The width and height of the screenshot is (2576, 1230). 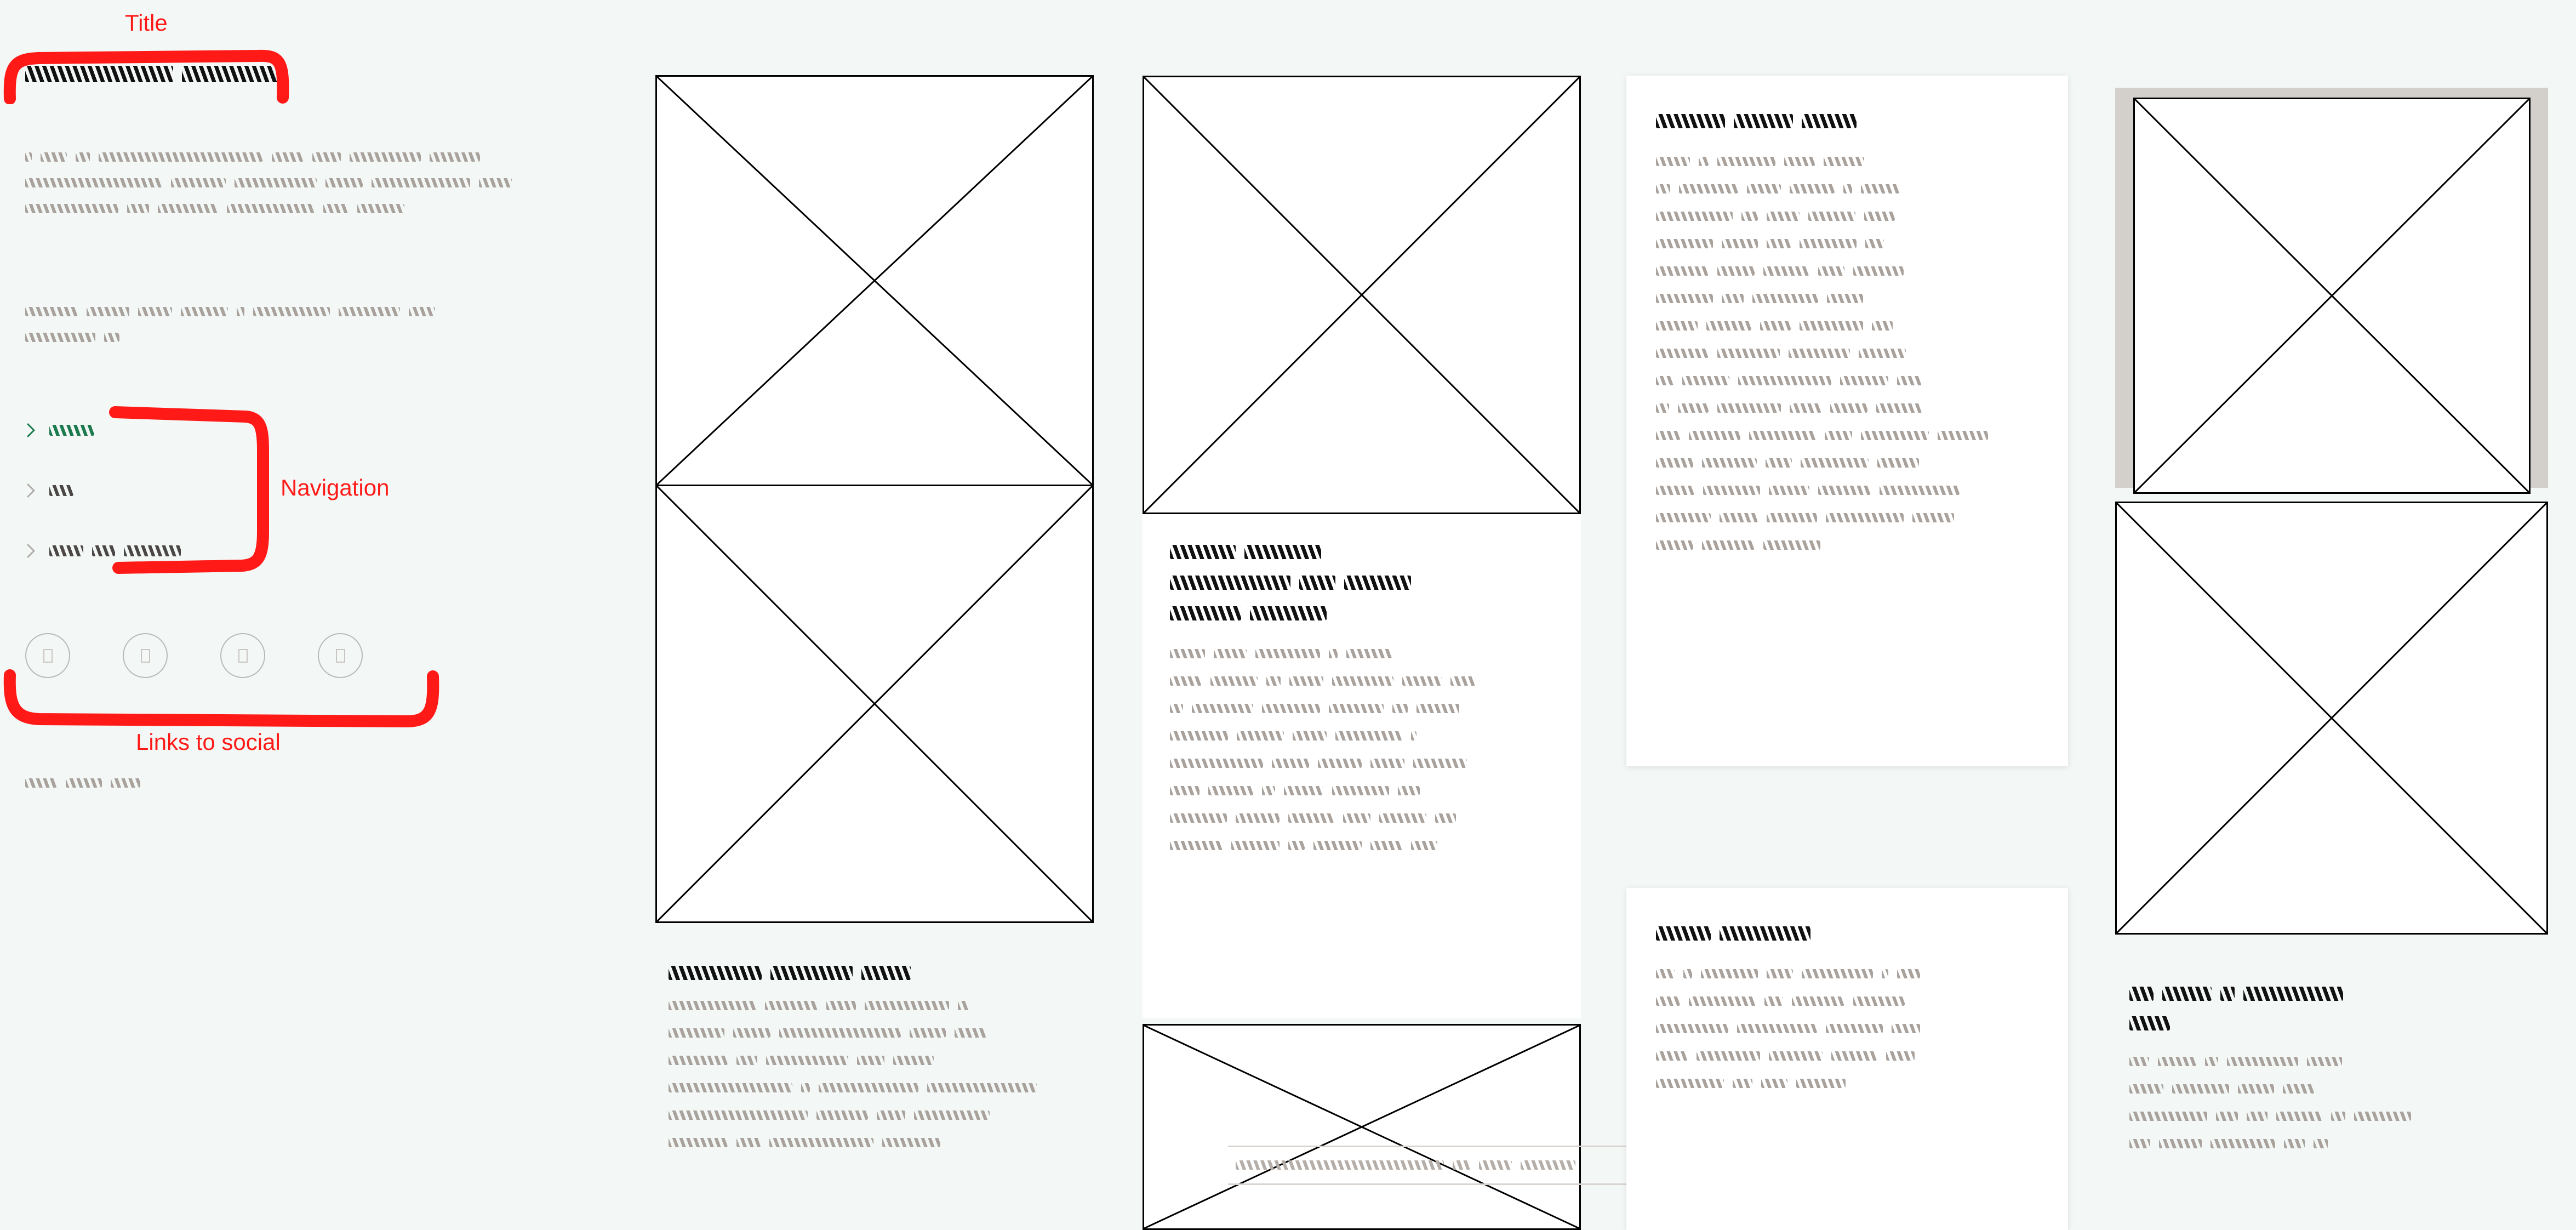 What do you see at coordinates (877, 973) in the screenshot?
I see `column-1-heading` at bounding box center [877, 973].